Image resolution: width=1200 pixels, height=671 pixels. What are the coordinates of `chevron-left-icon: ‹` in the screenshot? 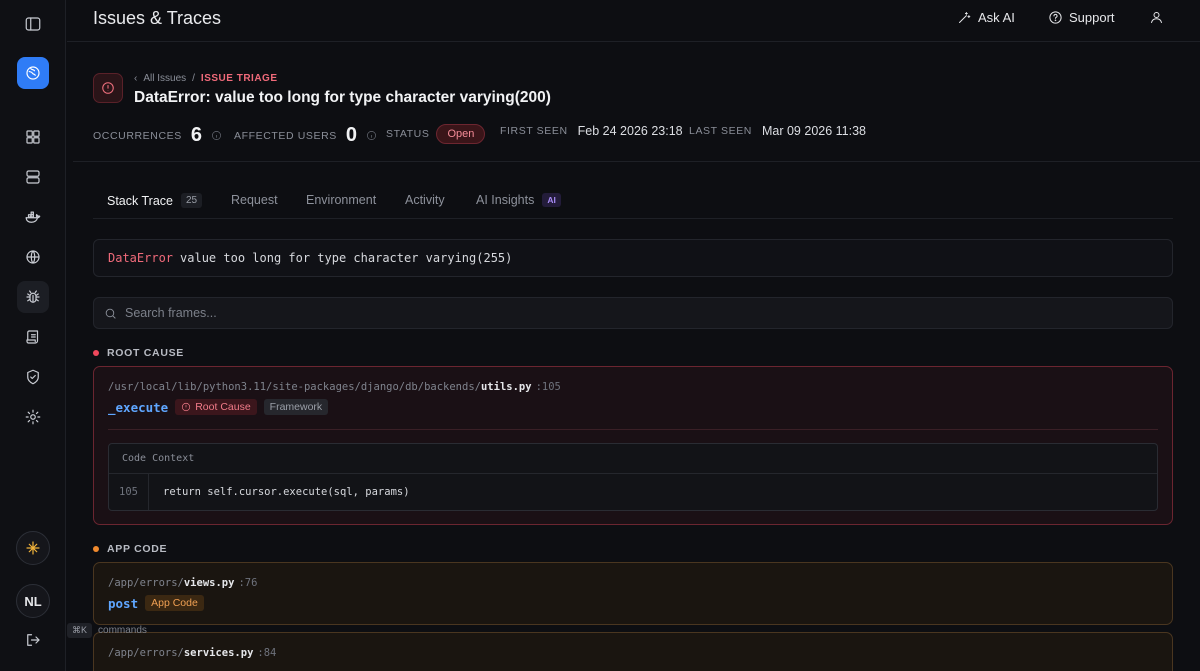 It's located at (136, 78).